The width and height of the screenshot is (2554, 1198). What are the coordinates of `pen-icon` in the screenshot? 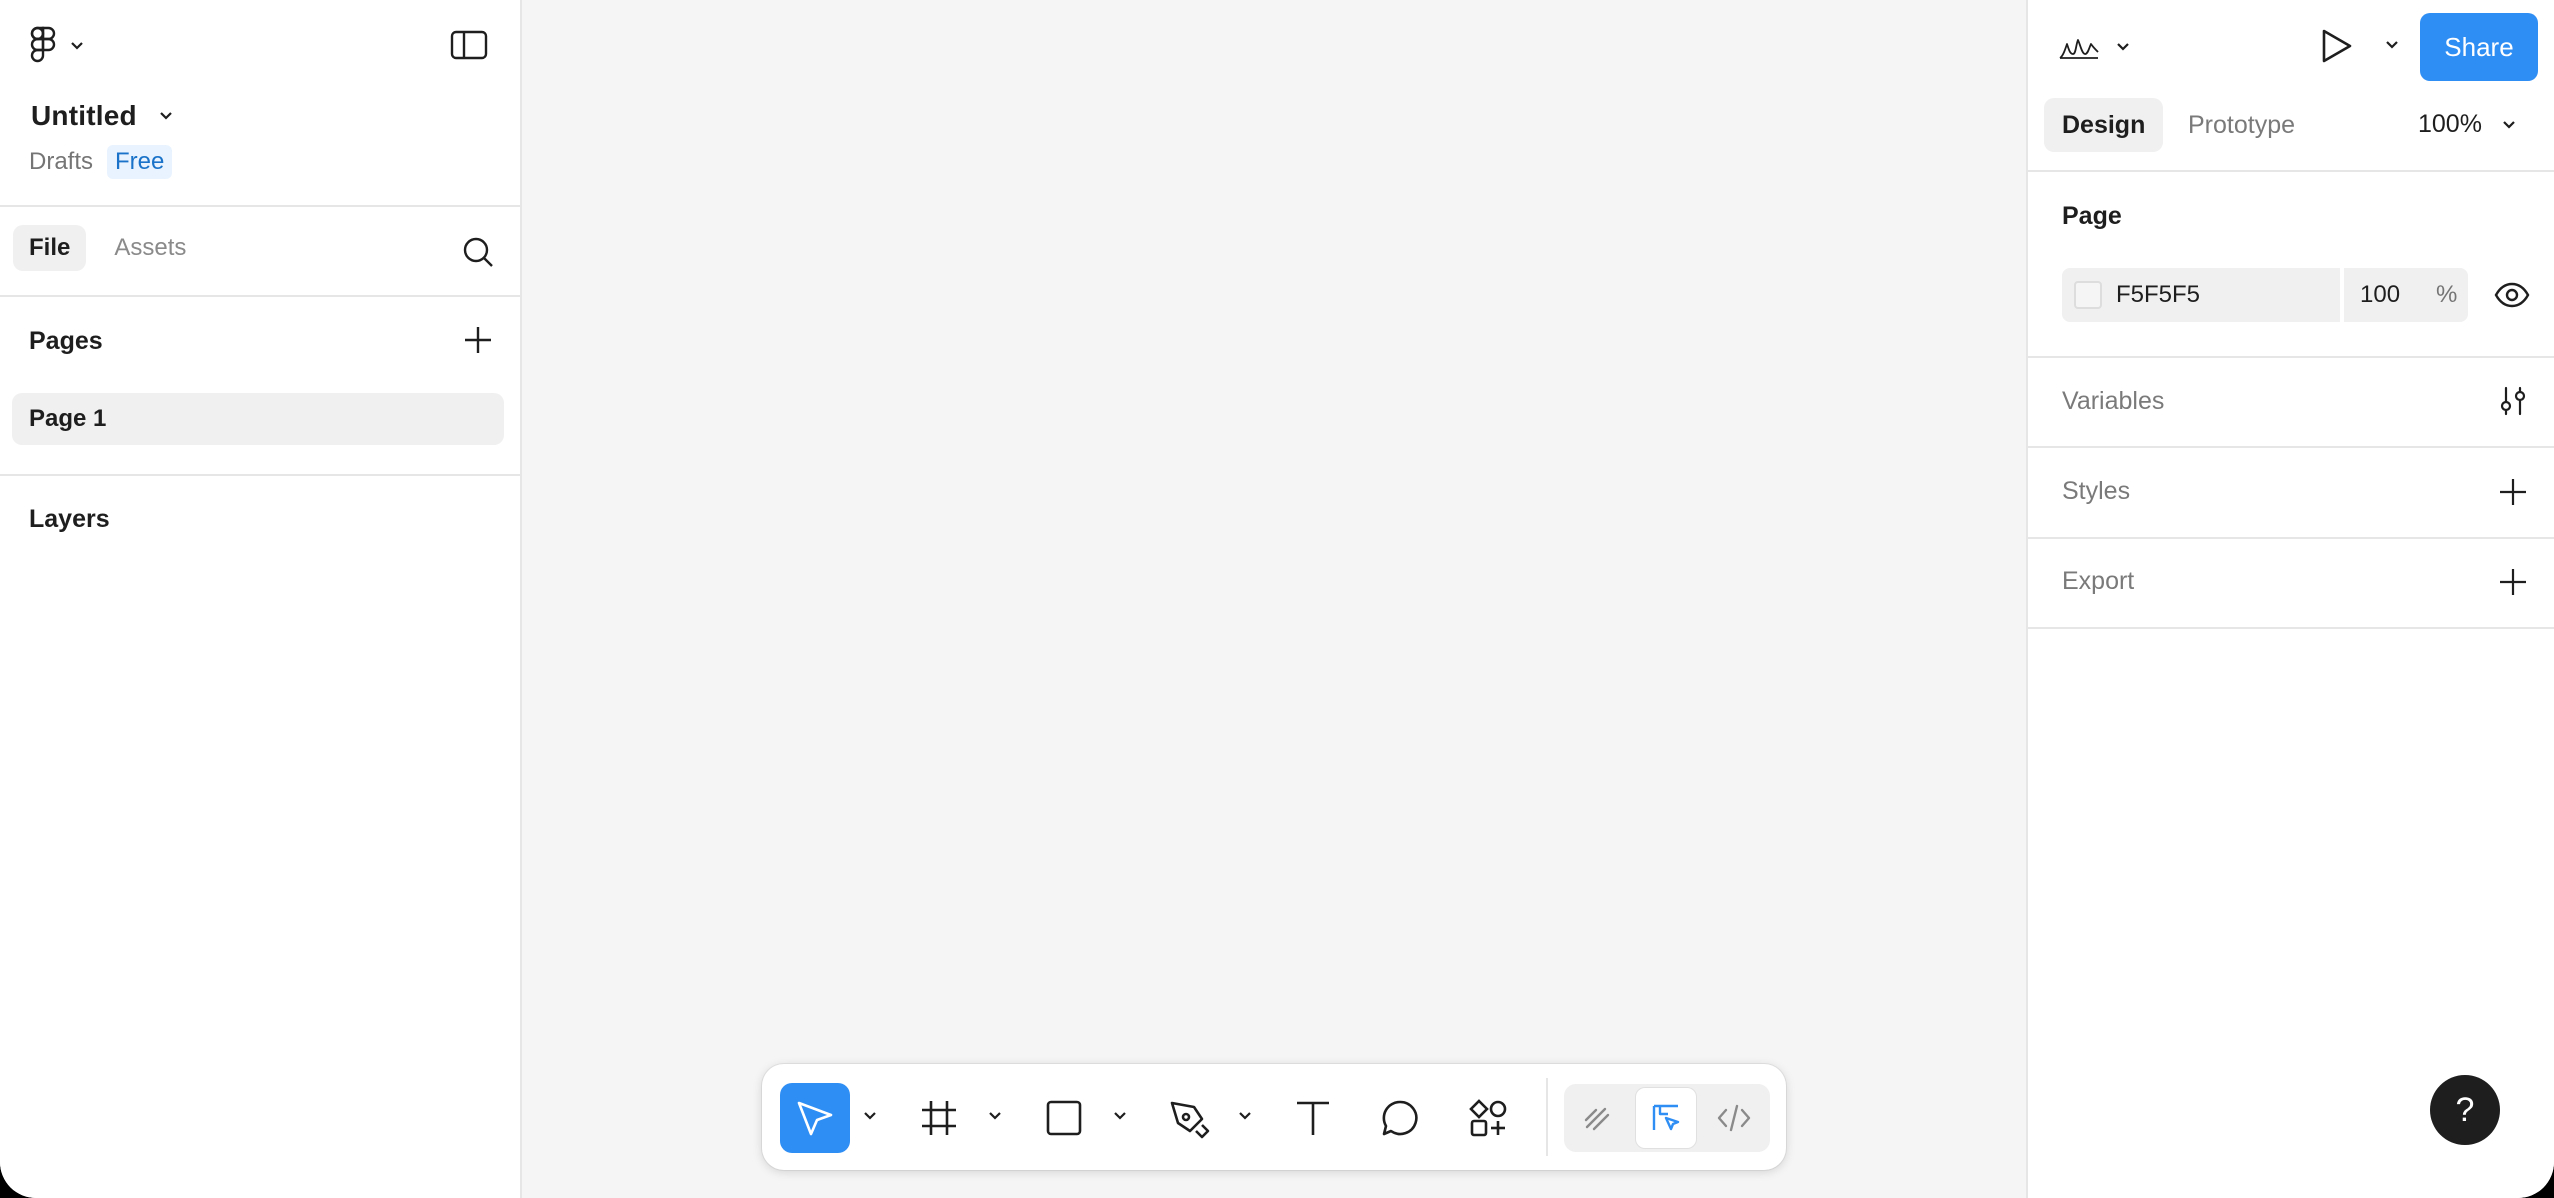 It's located at (1189, 1118).